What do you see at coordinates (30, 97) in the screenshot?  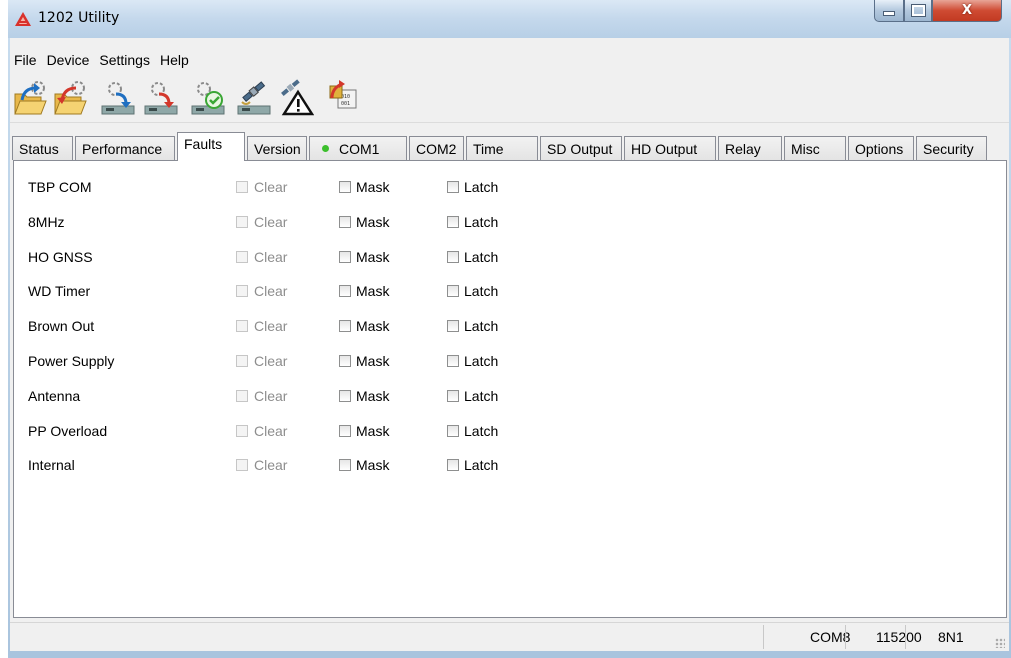 I see `open-config-icon` at bounding box center [30, 97].